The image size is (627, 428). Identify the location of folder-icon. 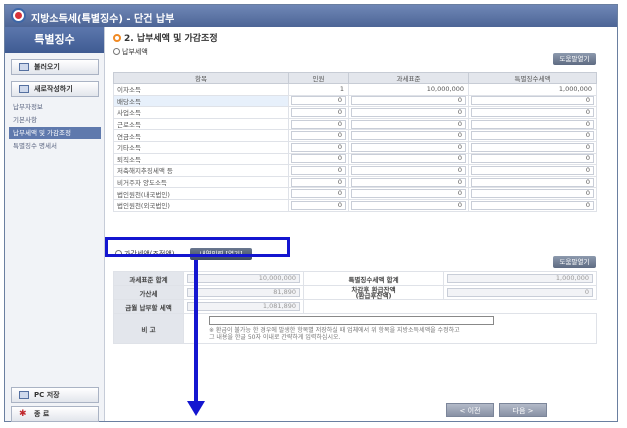
(24, 67).